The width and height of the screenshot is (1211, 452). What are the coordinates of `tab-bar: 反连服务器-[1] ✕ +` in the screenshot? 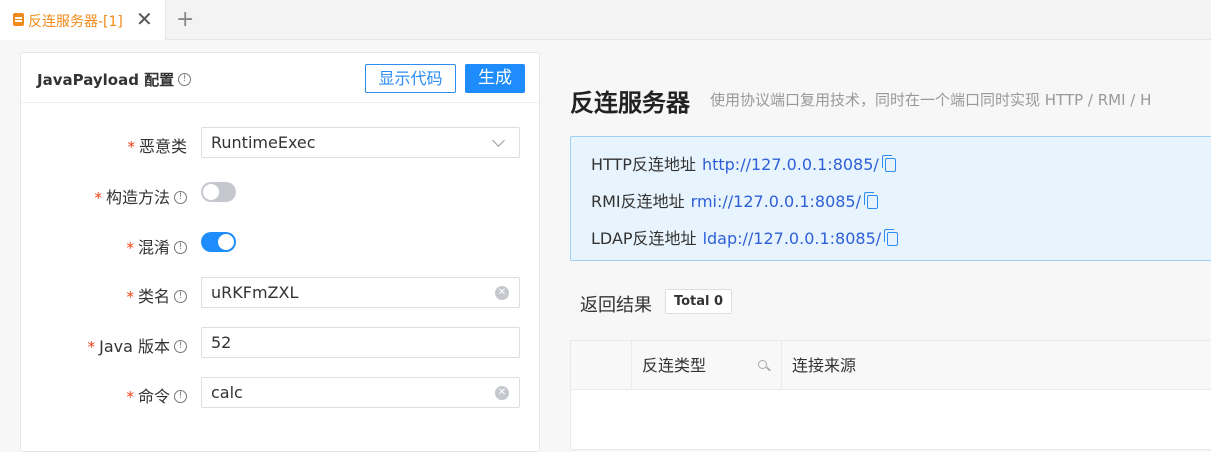 It's located at (605, 20).